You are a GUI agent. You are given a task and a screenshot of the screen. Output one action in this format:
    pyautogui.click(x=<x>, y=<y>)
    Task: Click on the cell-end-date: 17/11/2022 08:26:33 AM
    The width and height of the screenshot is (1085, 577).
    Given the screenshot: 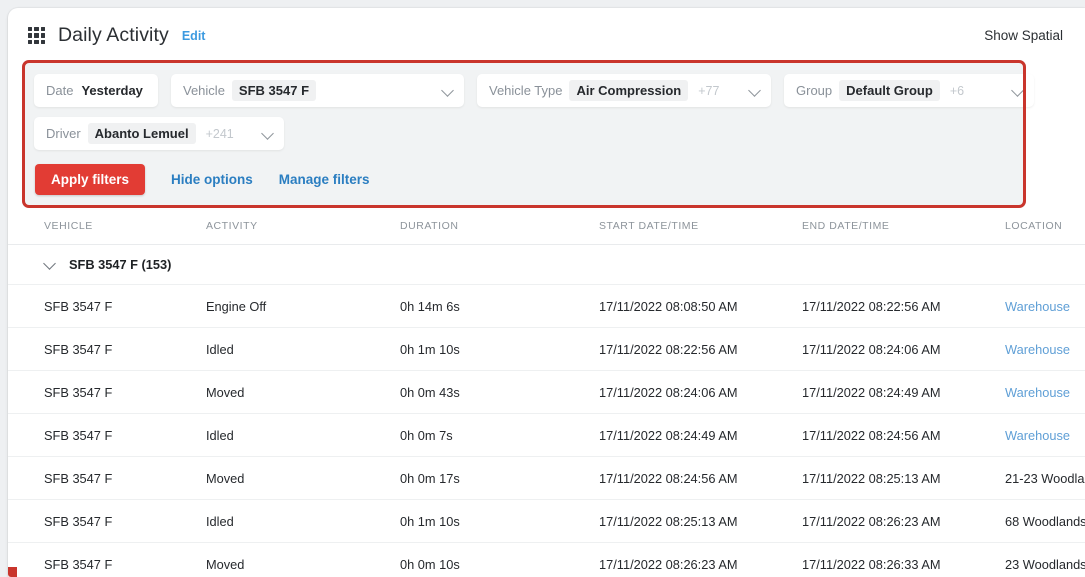 What is the action you would take?
    pyautogui.click(x=903, y=559)
    